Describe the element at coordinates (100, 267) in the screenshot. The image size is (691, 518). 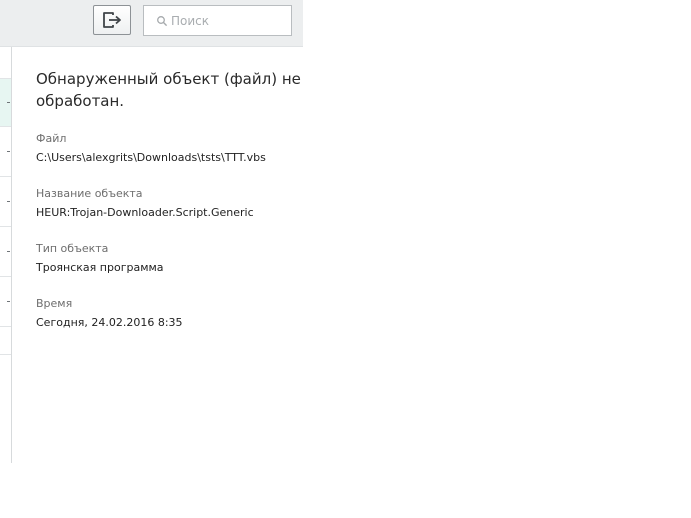
I see `object-type-value: Троянская программа` at that location.